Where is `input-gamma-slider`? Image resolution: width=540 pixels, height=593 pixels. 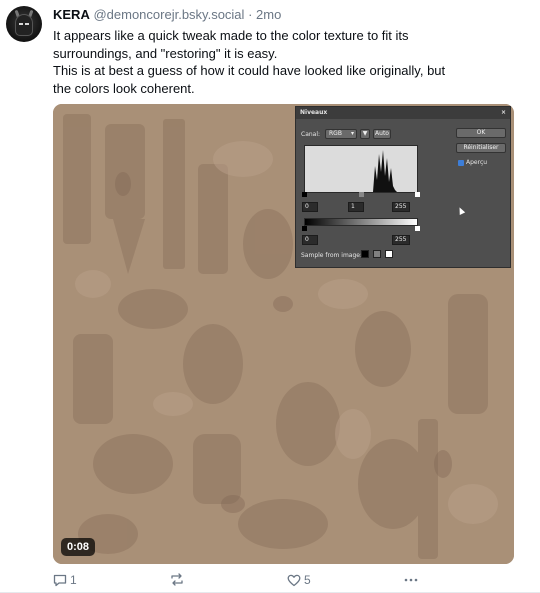 input-gamma-slider is located at coordinates (361, 194).